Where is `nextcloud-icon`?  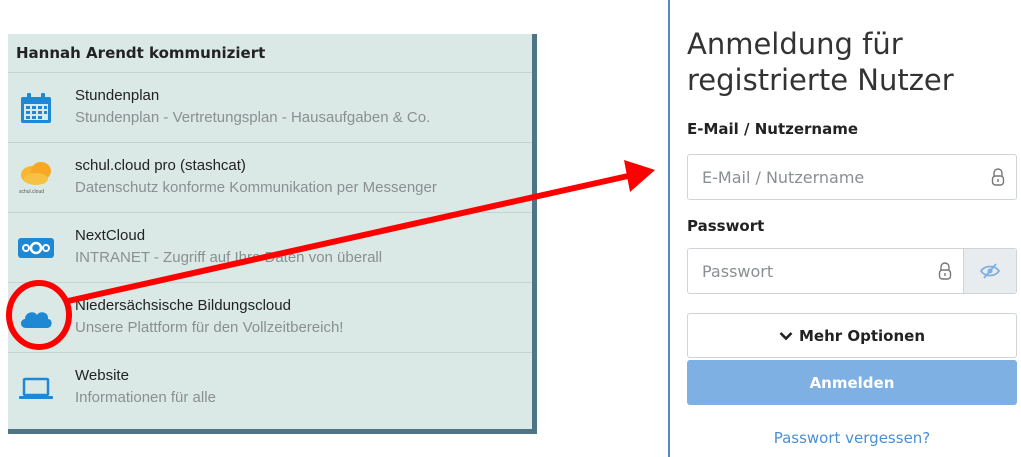 nextcloud-icon is located at coordinates (36, 248).